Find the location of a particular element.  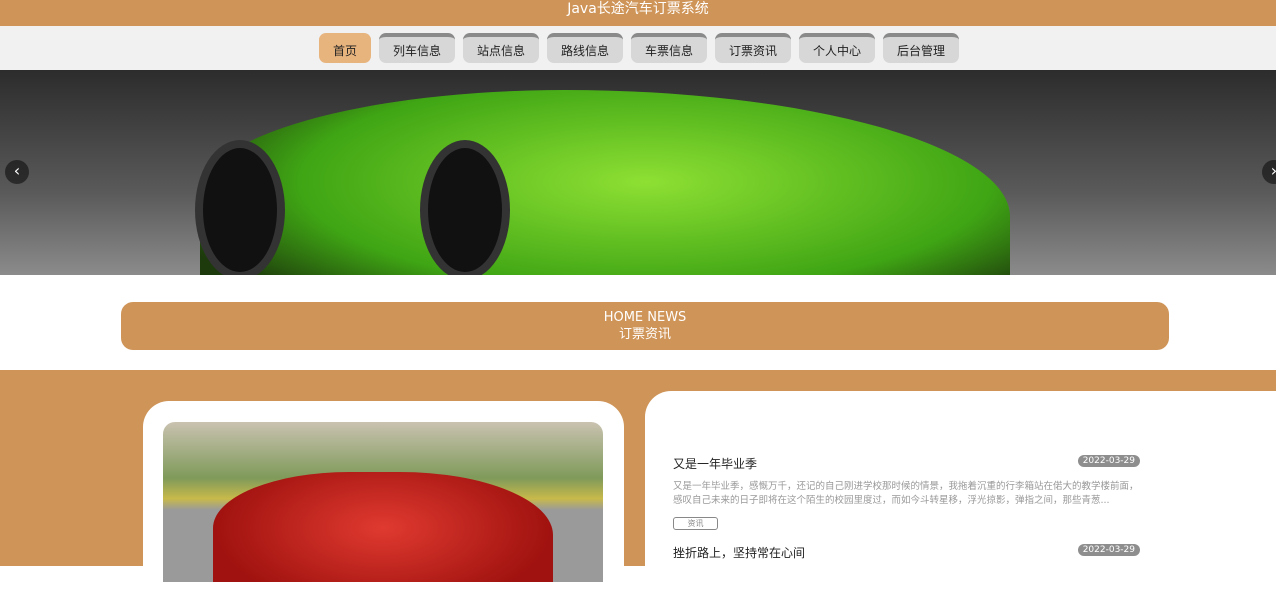

nav-train-info: 列车信息 is located at coordinates (416, 48).